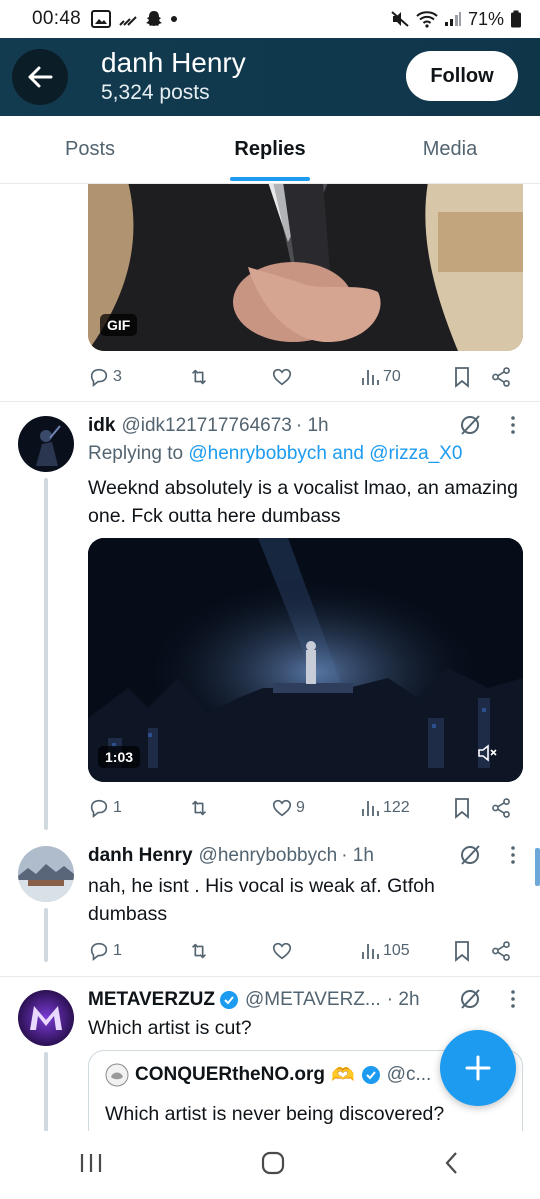 This screenshot has width=540, height=1199. Describe the element at coordinates (101, 19) in the screenshot. I see `gallery-icon` at that location.